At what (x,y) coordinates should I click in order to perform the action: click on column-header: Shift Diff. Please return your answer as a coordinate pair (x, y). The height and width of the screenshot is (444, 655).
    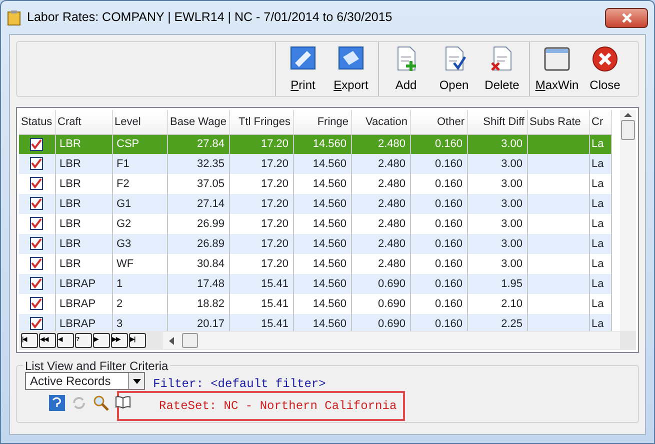
    Looking at the image, I should click on (497, 122).